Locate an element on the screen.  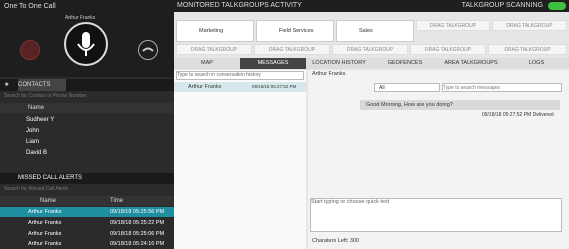
conversation-time: 09/18/18 05:27:52 PM is located at coordinates (274, 86).